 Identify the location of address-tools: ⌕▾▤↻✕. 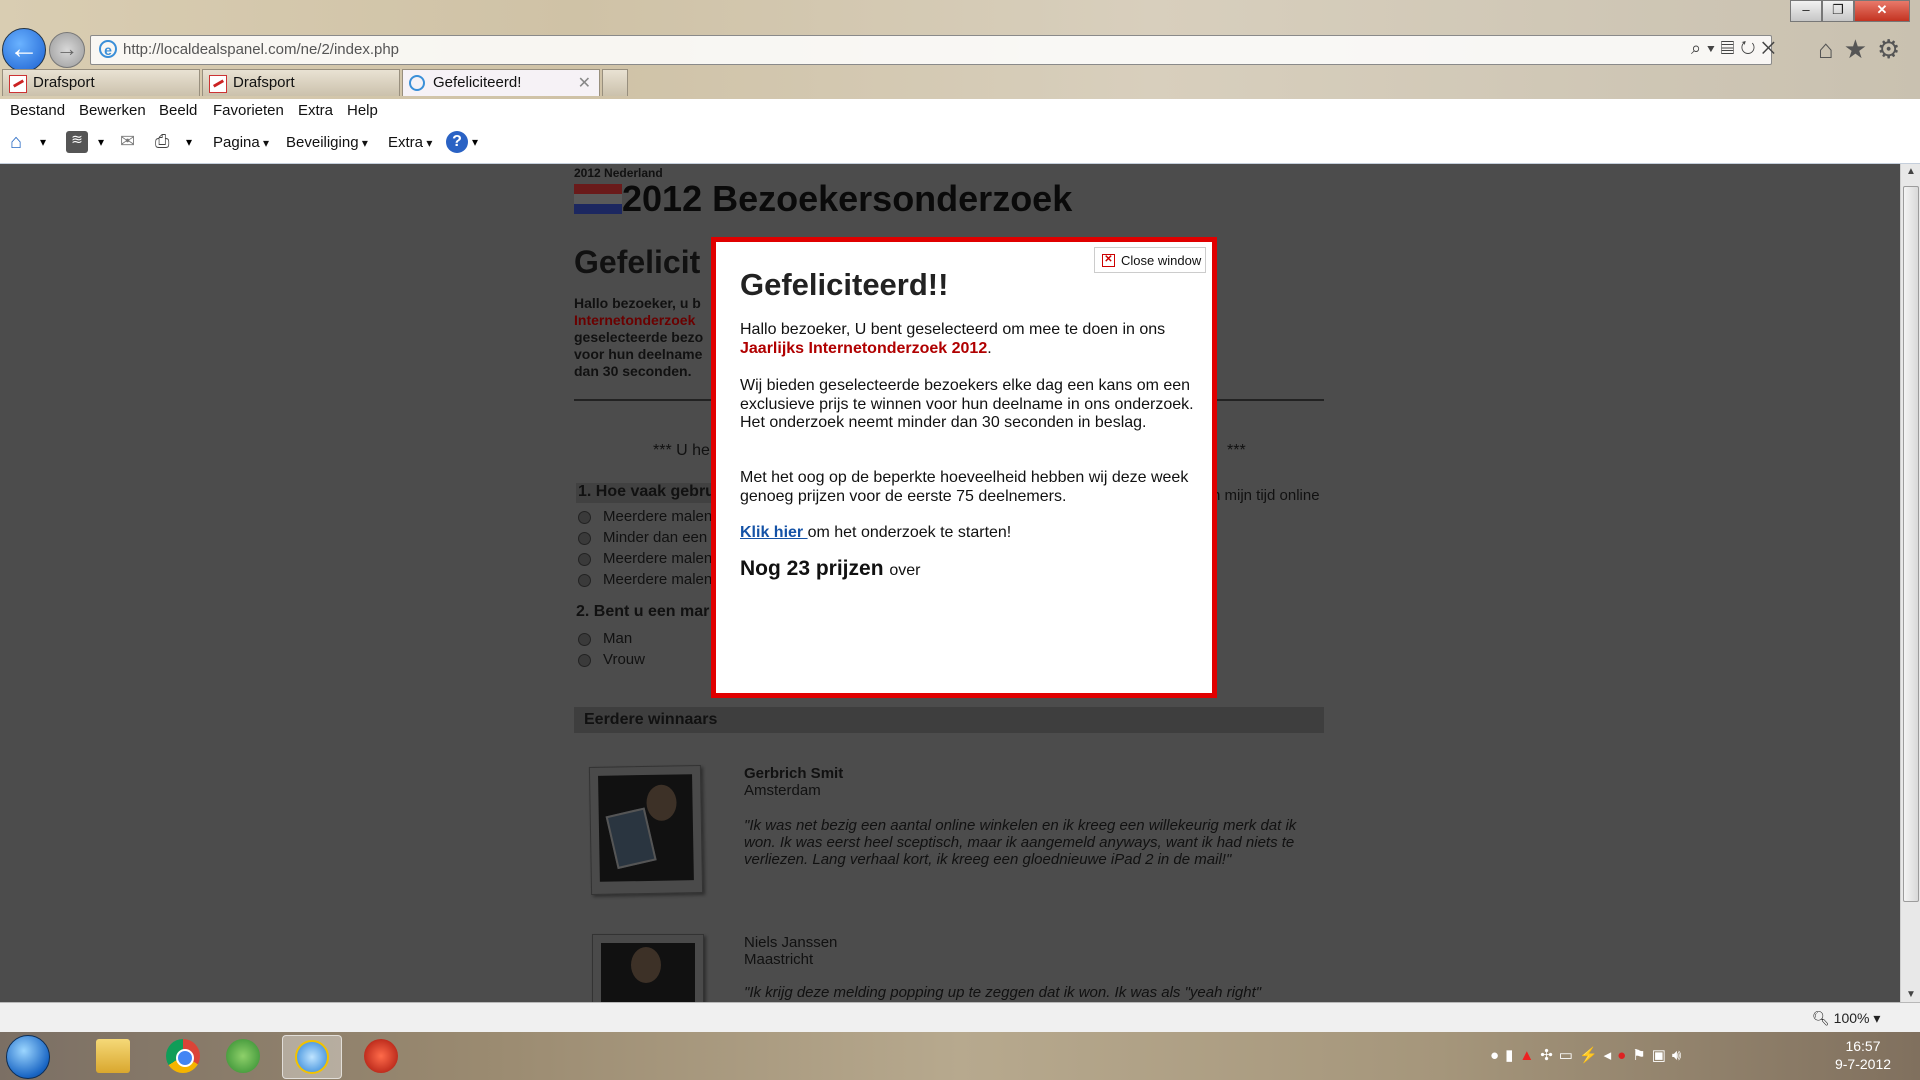
(1736, 48).